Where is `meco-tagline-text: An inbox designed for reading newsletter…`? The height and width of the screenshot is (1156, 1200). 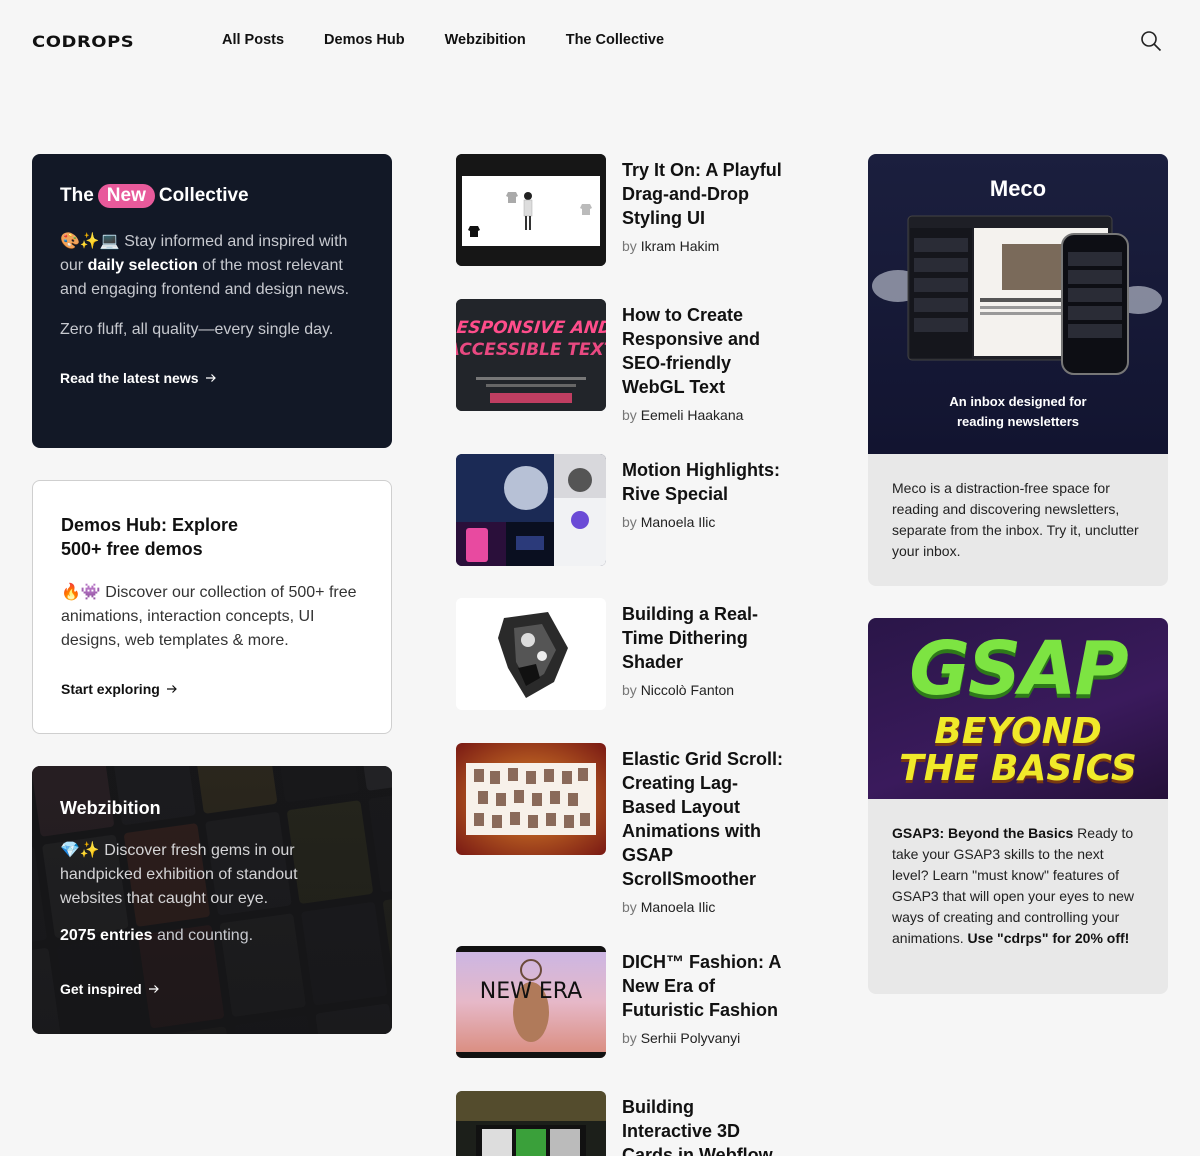 meco-tagline-text: An inbox designed for reading newsletter… is located at coordinates (1018, 411).